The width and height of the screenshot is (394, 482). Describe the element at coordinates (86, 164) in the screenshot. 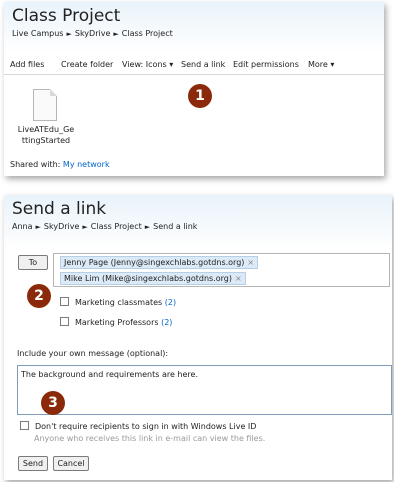

I see `shared-with-link: My network` at that location.